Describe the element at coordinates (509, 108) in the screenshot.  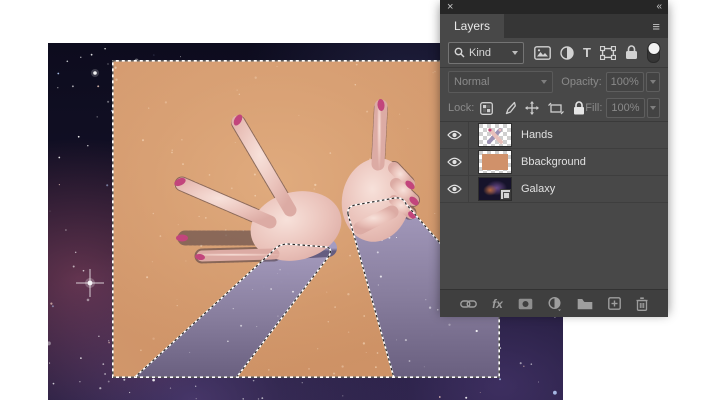
I see `lock-pixels-brush-icon` at that location.